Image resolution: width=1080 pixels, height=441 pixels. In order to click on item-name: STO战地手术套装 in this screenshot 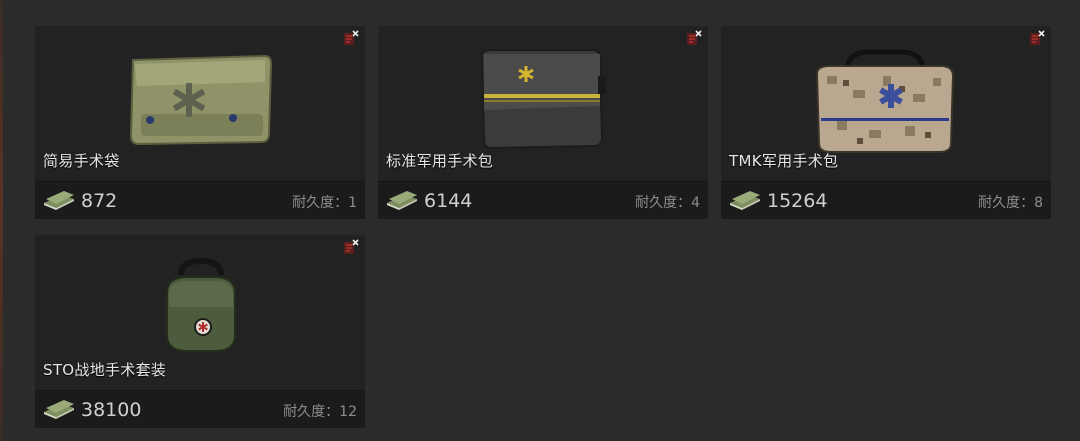, I will do `click(105, 370)`.